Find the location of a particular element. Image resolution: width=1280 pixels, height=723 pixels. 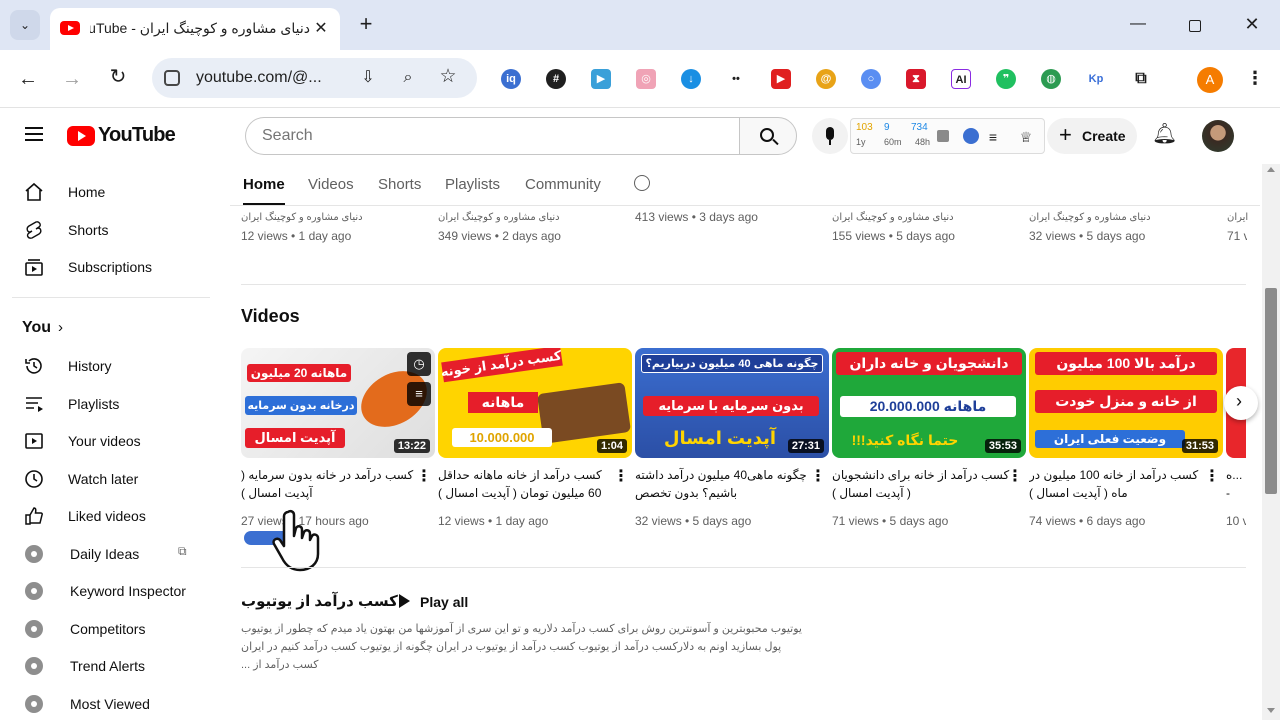

sidebar-item-trend-alerts: Trend Alerts is located at coordinates (112, 666).